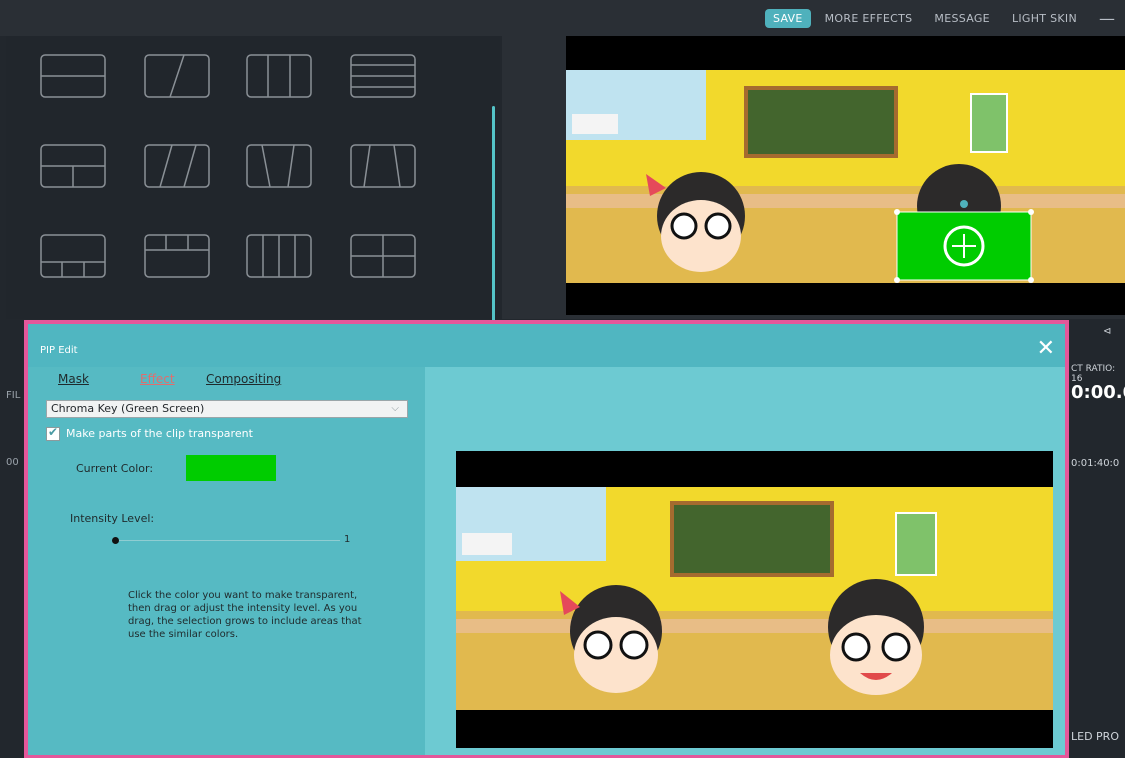 The height and width of the screenshot is (758, 1125). Describe the element at coordinates (243, 379) in the screenshot. I see `tab-compositing: Compositing` at that location.